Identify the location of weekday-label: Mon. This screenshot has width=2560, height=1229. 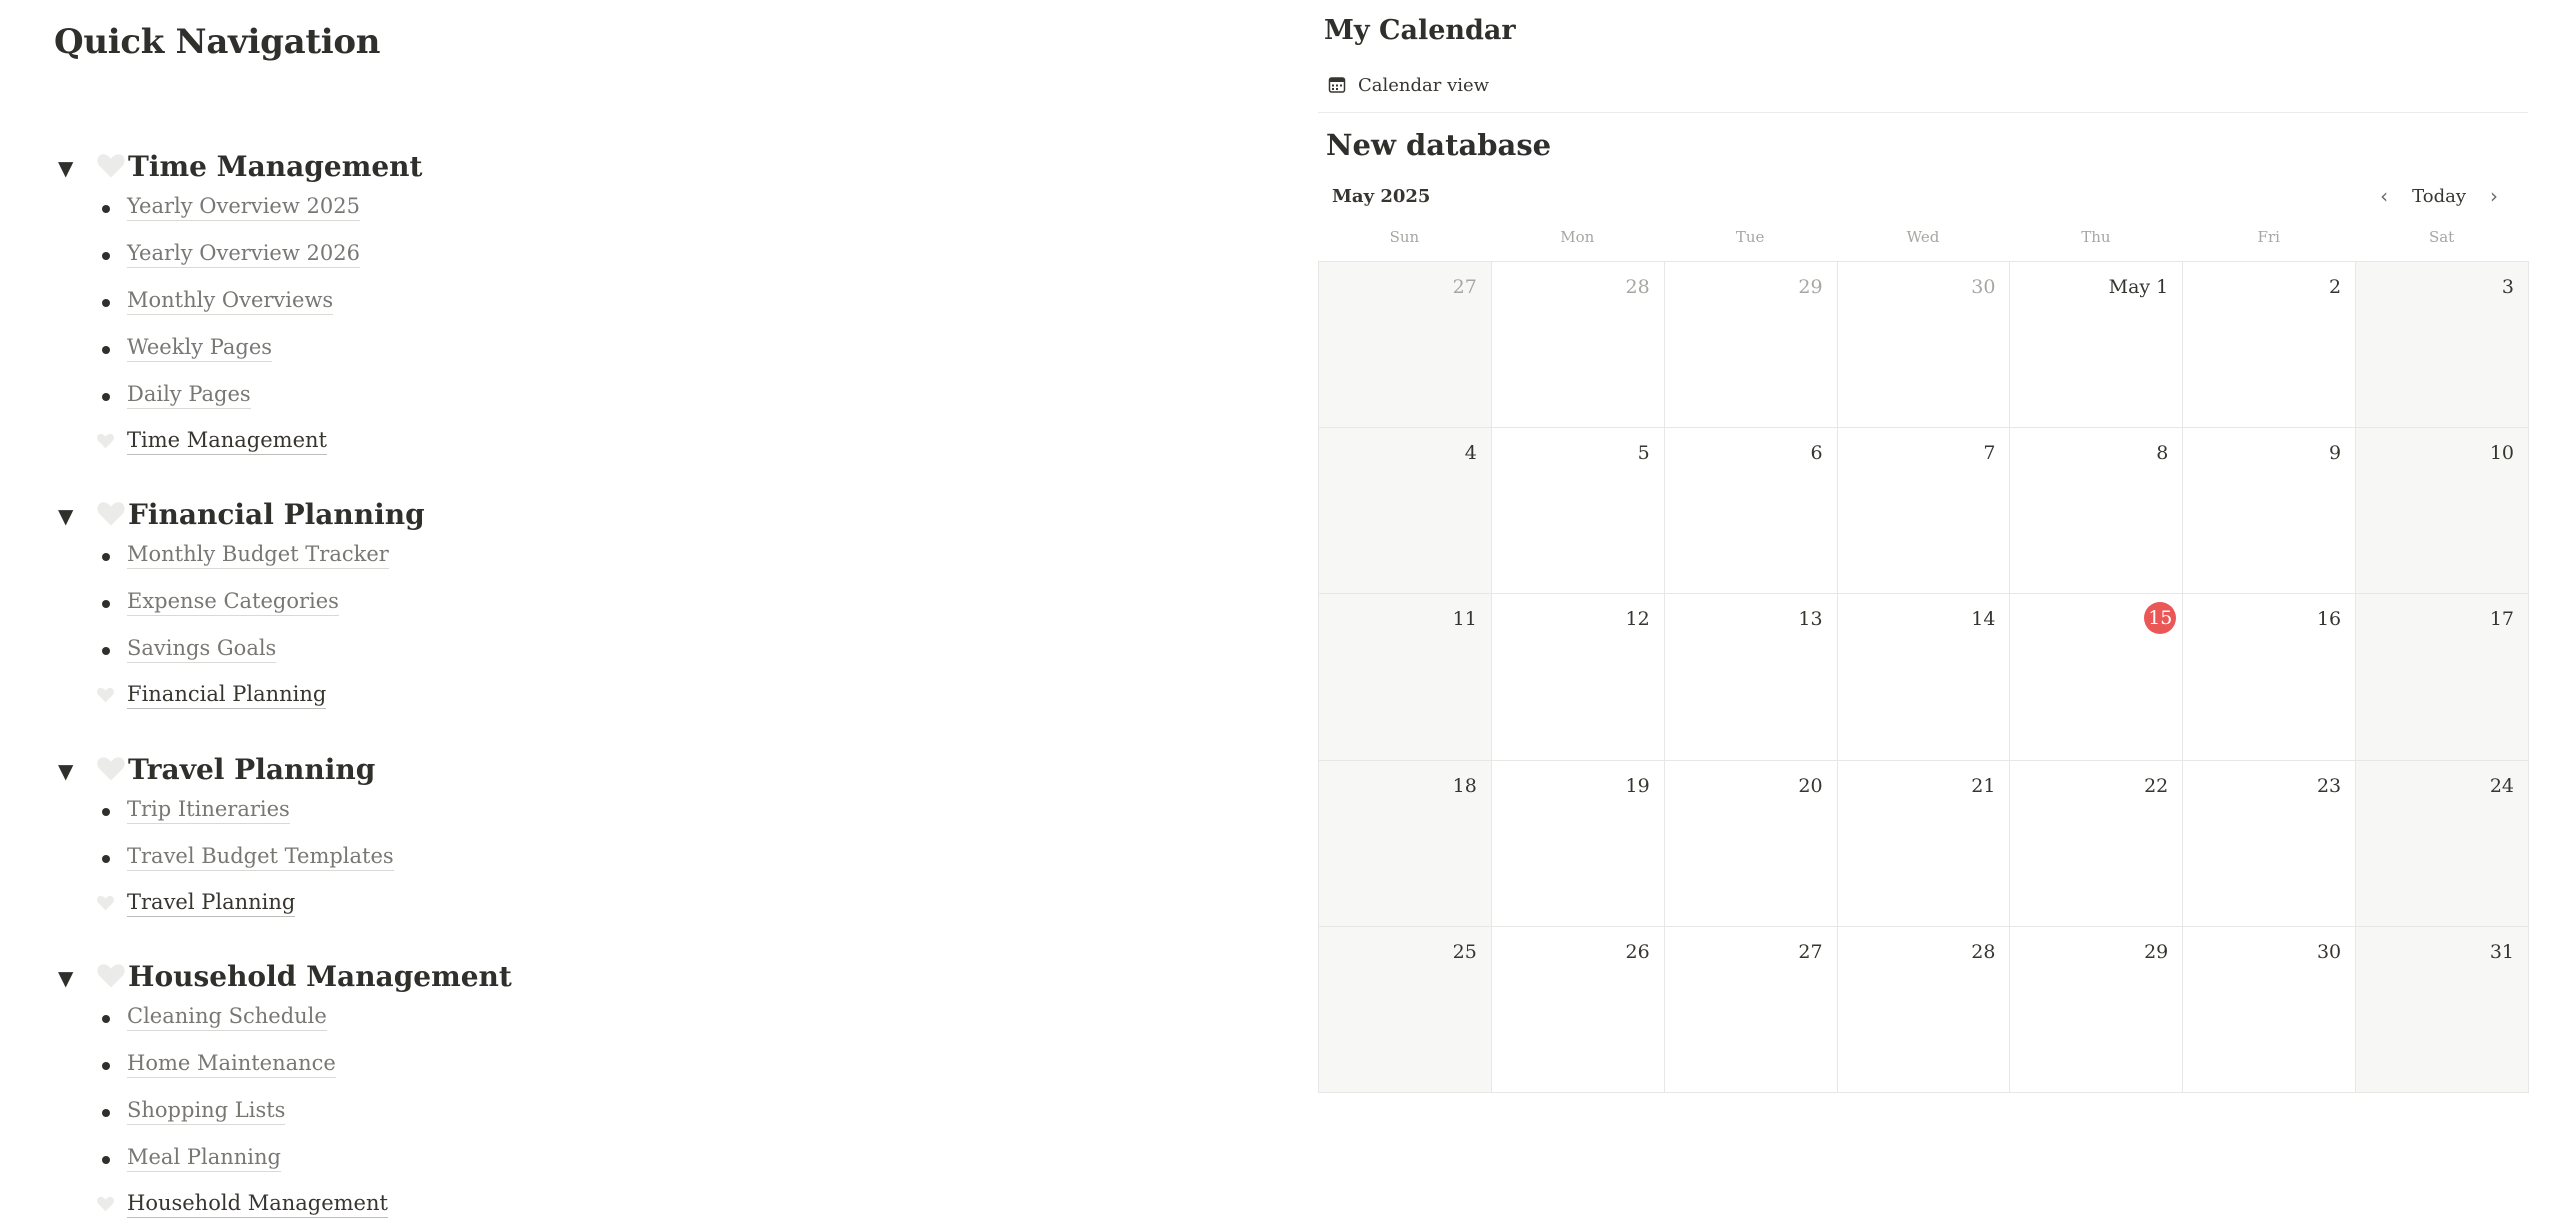
(1577, 237).